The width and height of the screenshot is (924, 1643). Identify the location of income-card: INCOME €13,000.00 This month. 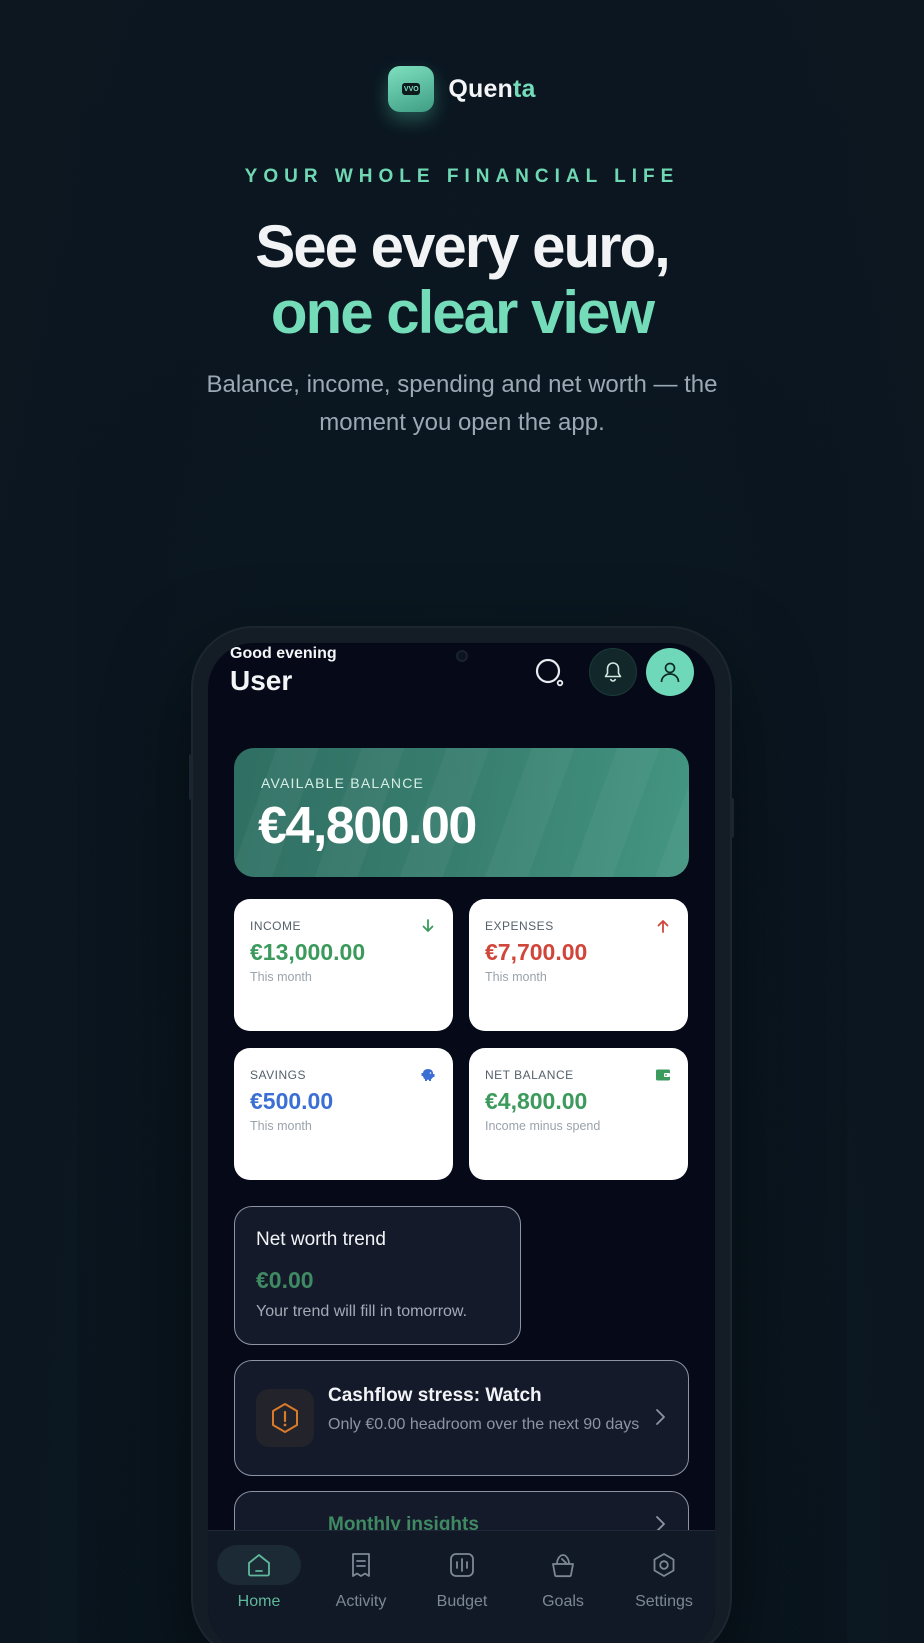
(343, 965).